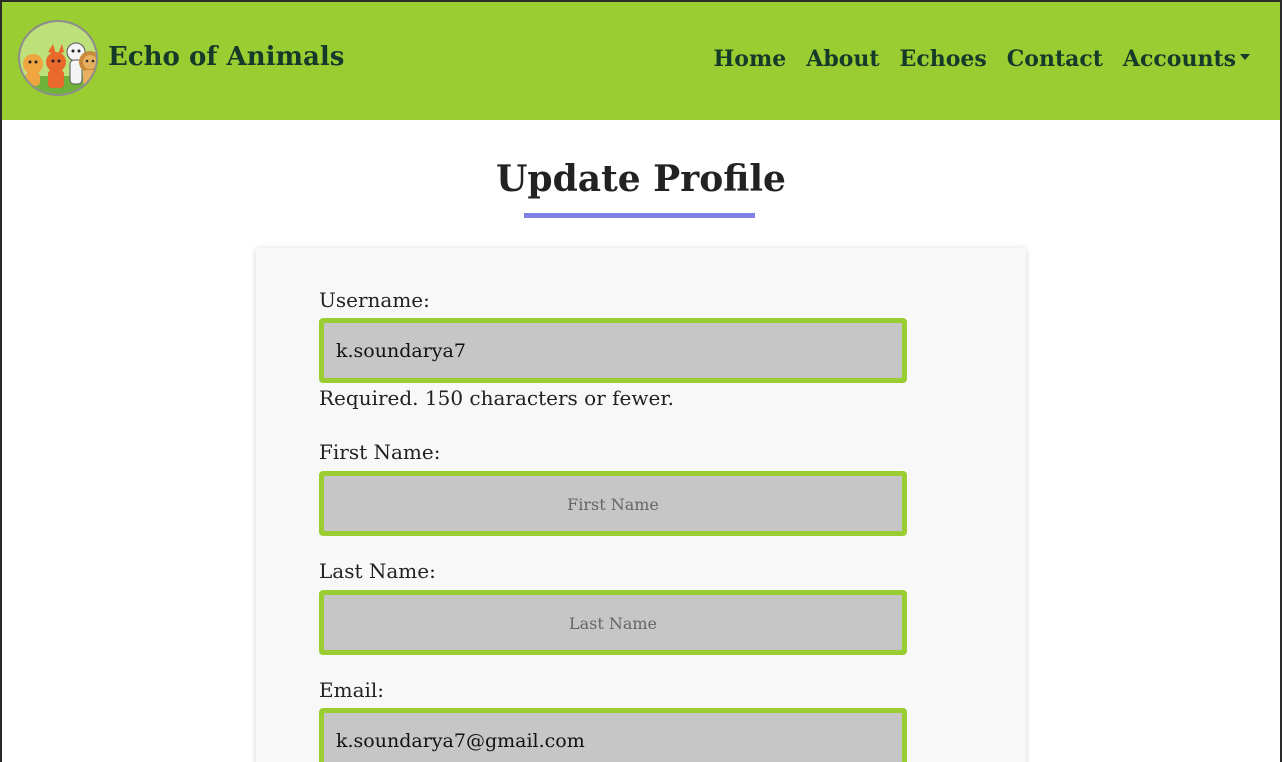 The image size is (1282, 762). What do you see at coordinates (641, 179) in the screenshot?
I see `page-title: Update Profile` at bounding box center [641, 179].